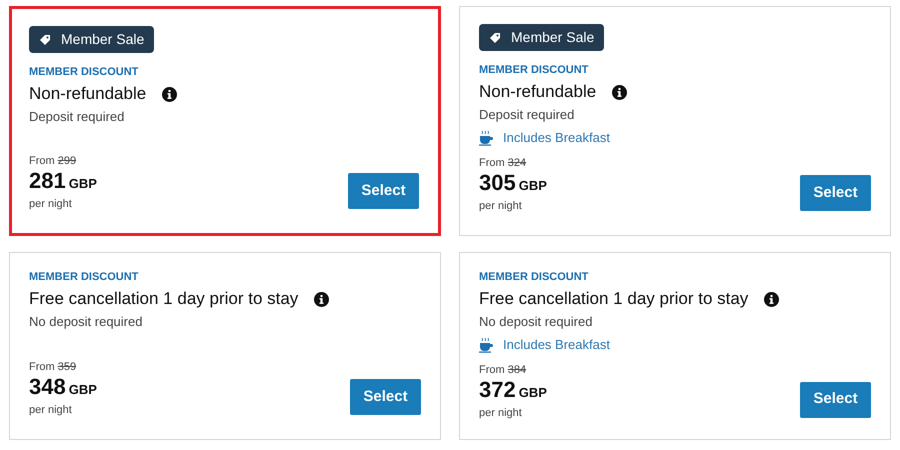 The height and width of the screenshot is (450, 900). I want to click on from-price: From 299, so click(53, 161).